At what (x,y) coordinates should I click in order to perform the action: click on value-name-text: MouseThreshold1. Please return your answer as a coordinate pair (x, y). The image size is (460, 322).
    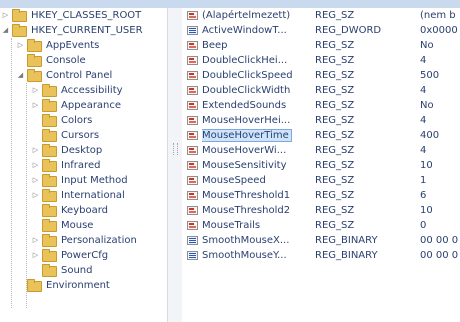
    Looking at the image, I should click on (246, 195).